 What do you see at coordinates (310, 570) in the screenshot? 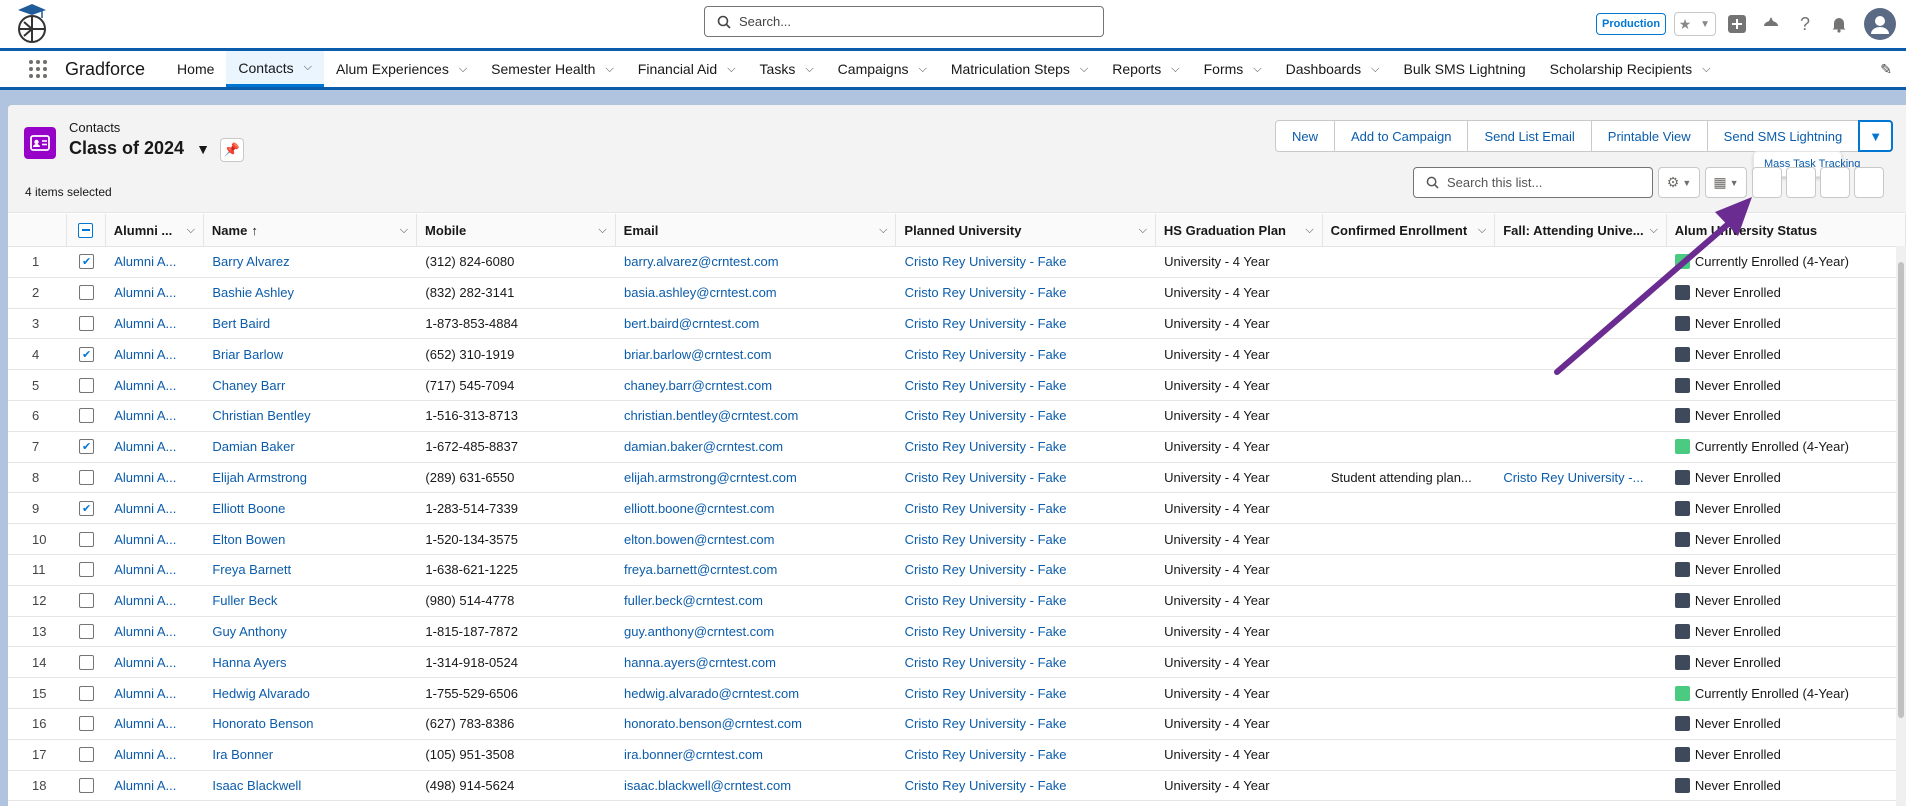
I see `name-cell: Freya Barnett` at bounding box center [310, 570].